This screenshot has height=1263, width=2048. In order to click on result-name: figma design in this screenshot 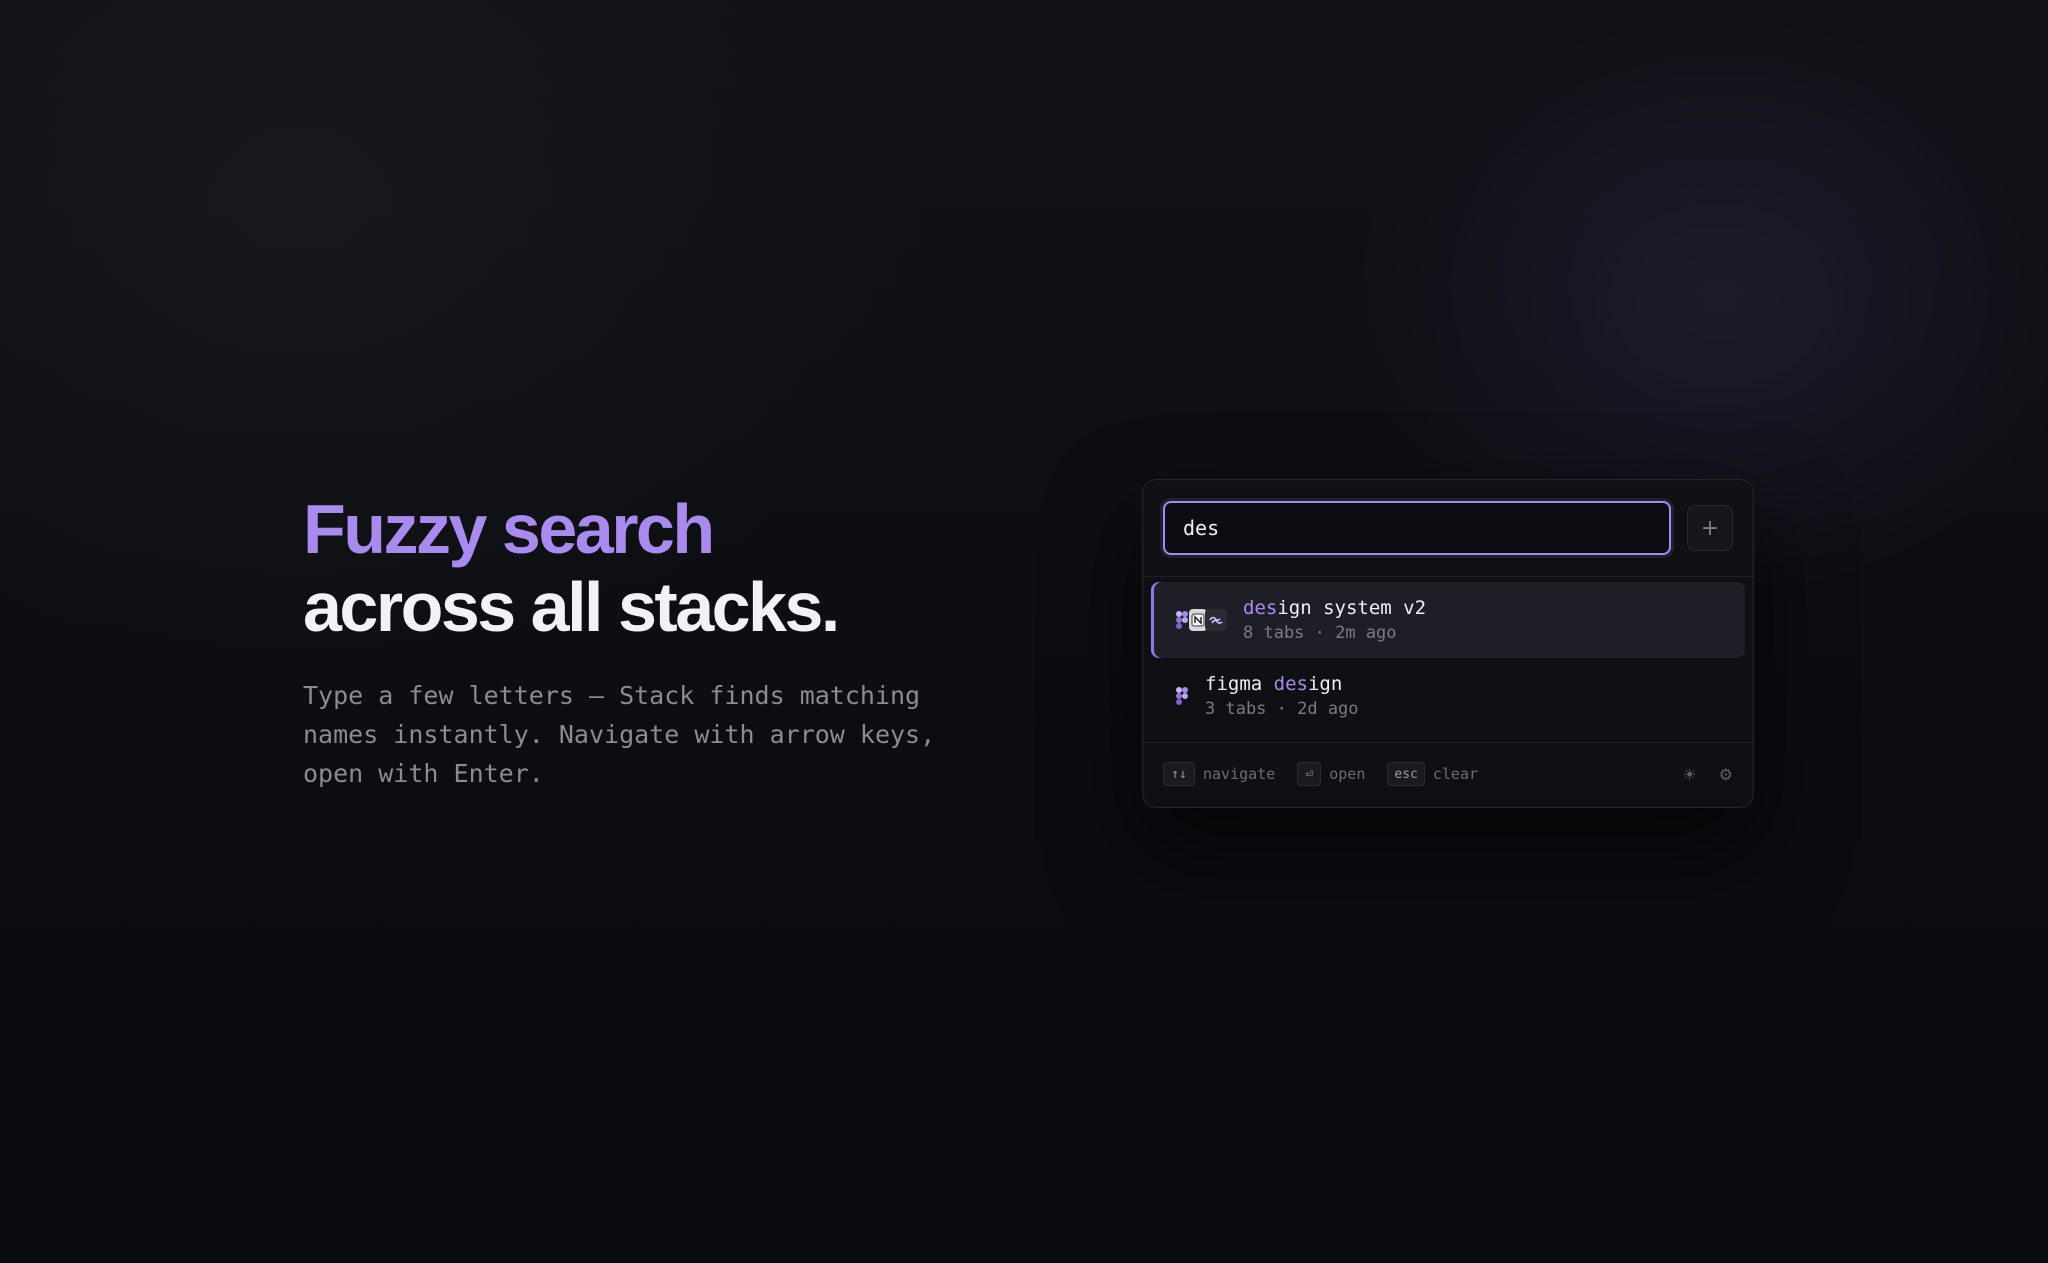, I will do `click(1282, 684)`.